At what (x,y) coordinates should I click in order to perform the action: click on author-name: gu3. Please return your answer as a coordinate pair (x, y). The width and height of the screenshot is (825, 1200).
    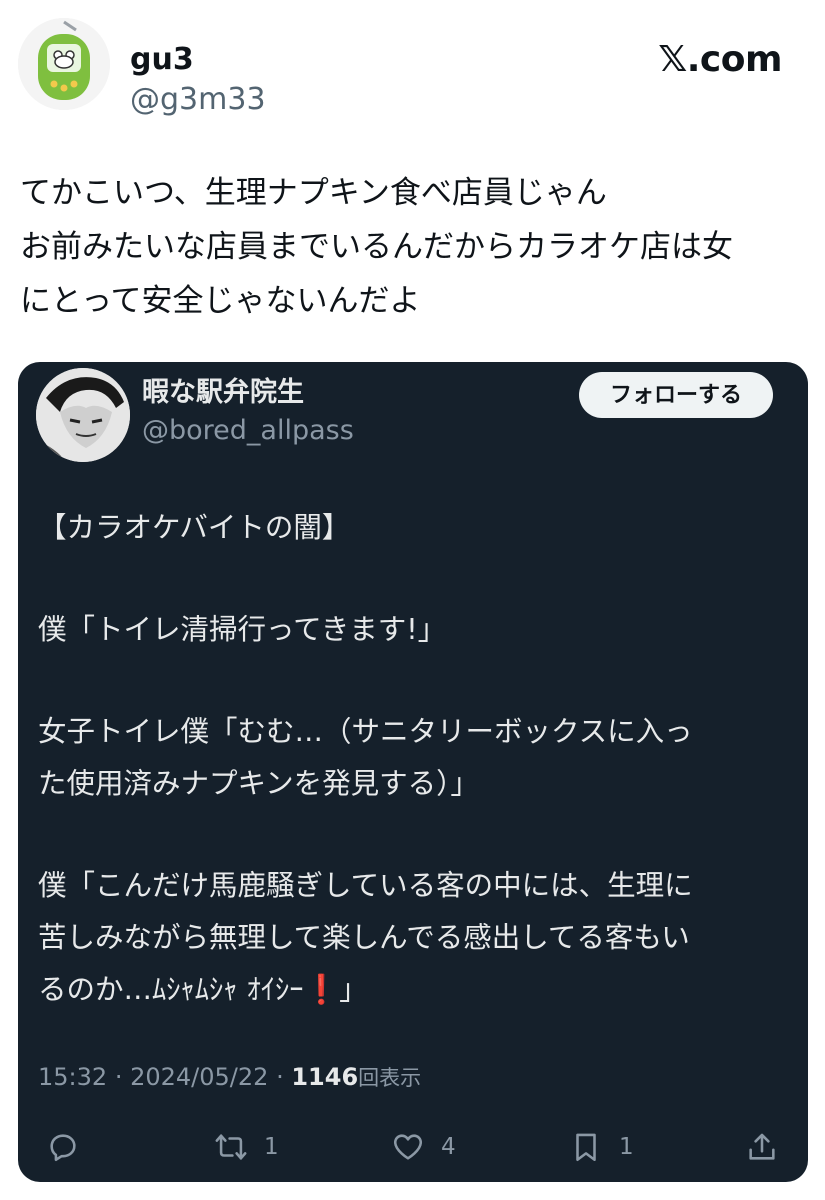
    Looking at the image, I should click on (162, 60).